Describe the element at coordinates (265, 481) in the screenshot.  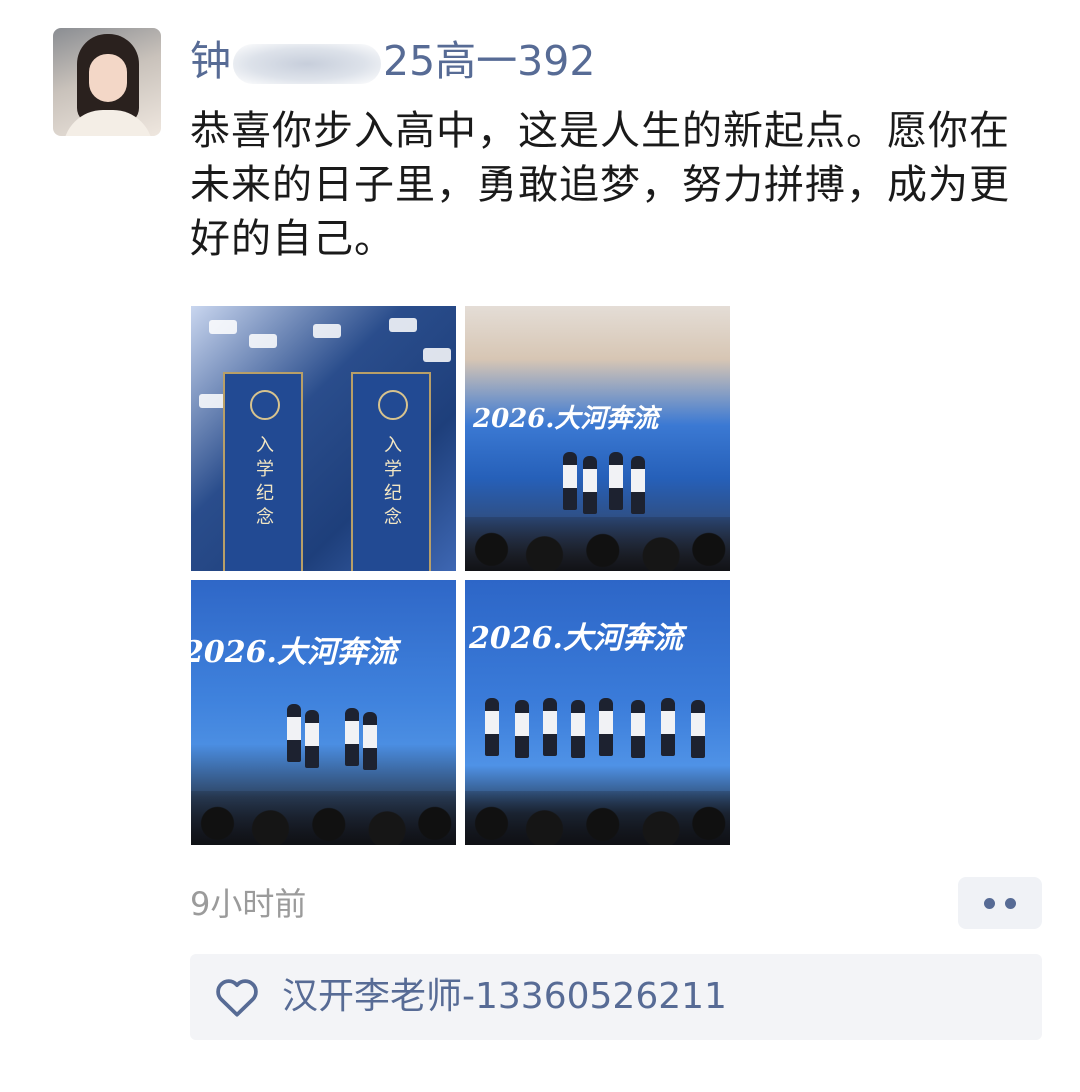
I see `box-label-left: 入学纪念` at that location.